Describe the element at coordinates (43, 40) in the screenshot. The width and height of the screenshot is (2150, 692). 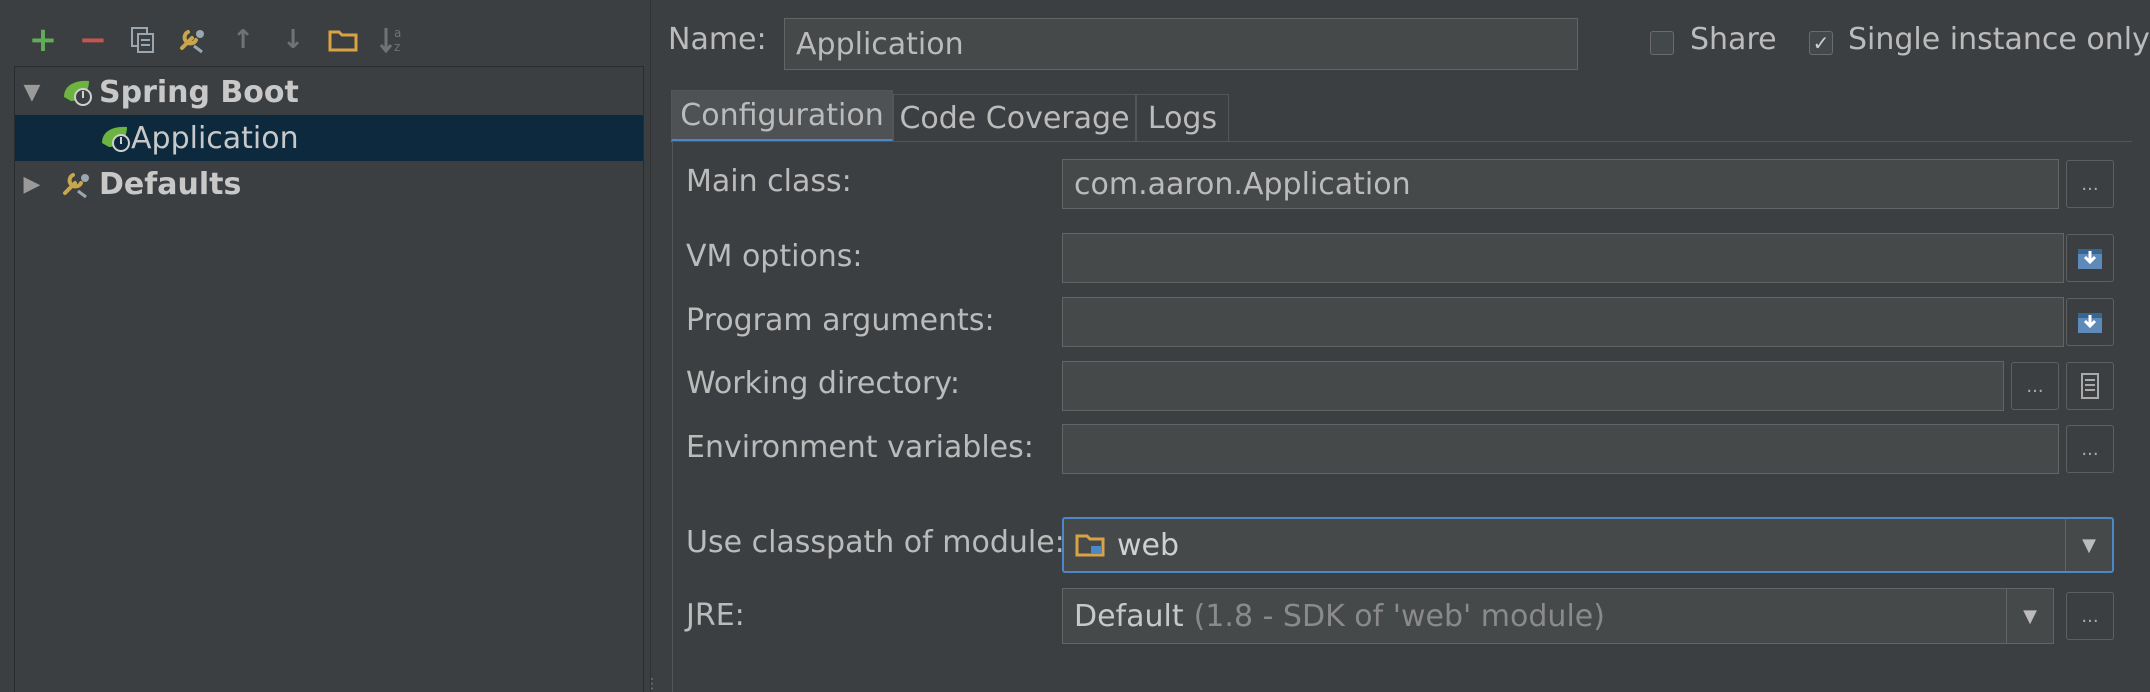
I see `add-icon: +` at that location.